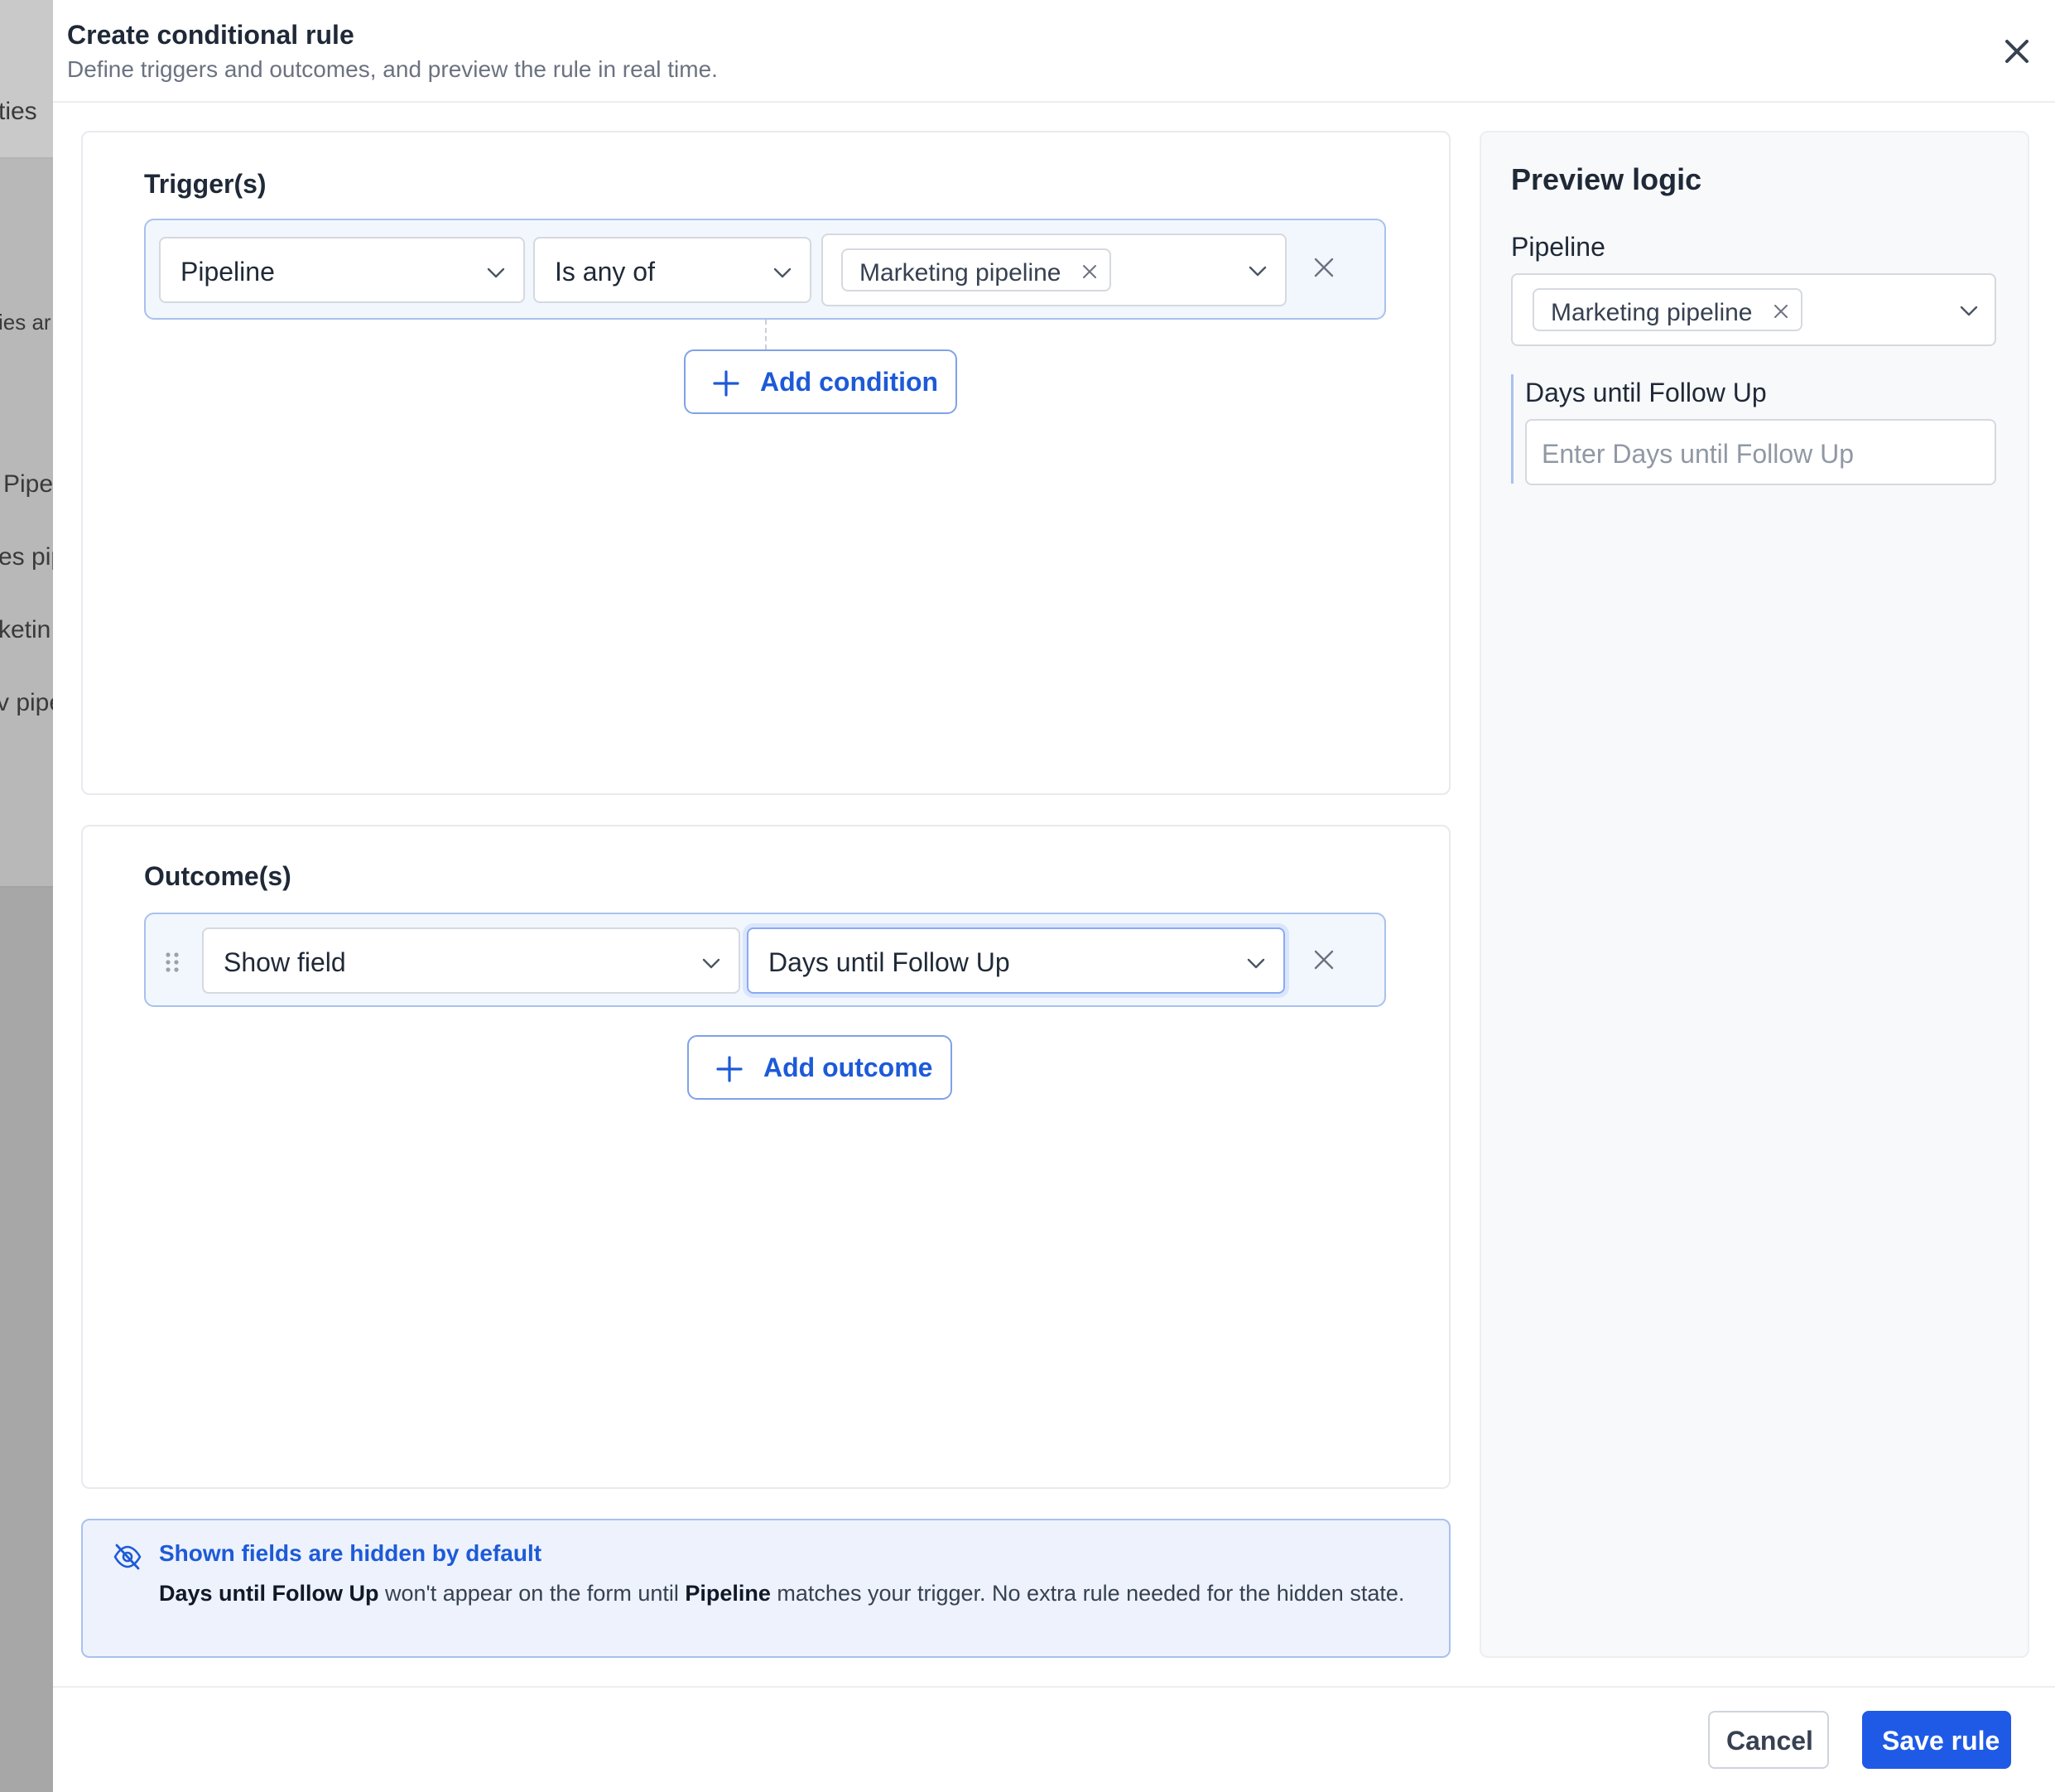 The height and width of the screenshot is (1792, 2055). What do you see at coordinates (1698, 454) in the screenshot?
I see `preview-days-placeholder: Enter Days until Follow Up` at bounding box center [1698, 454].